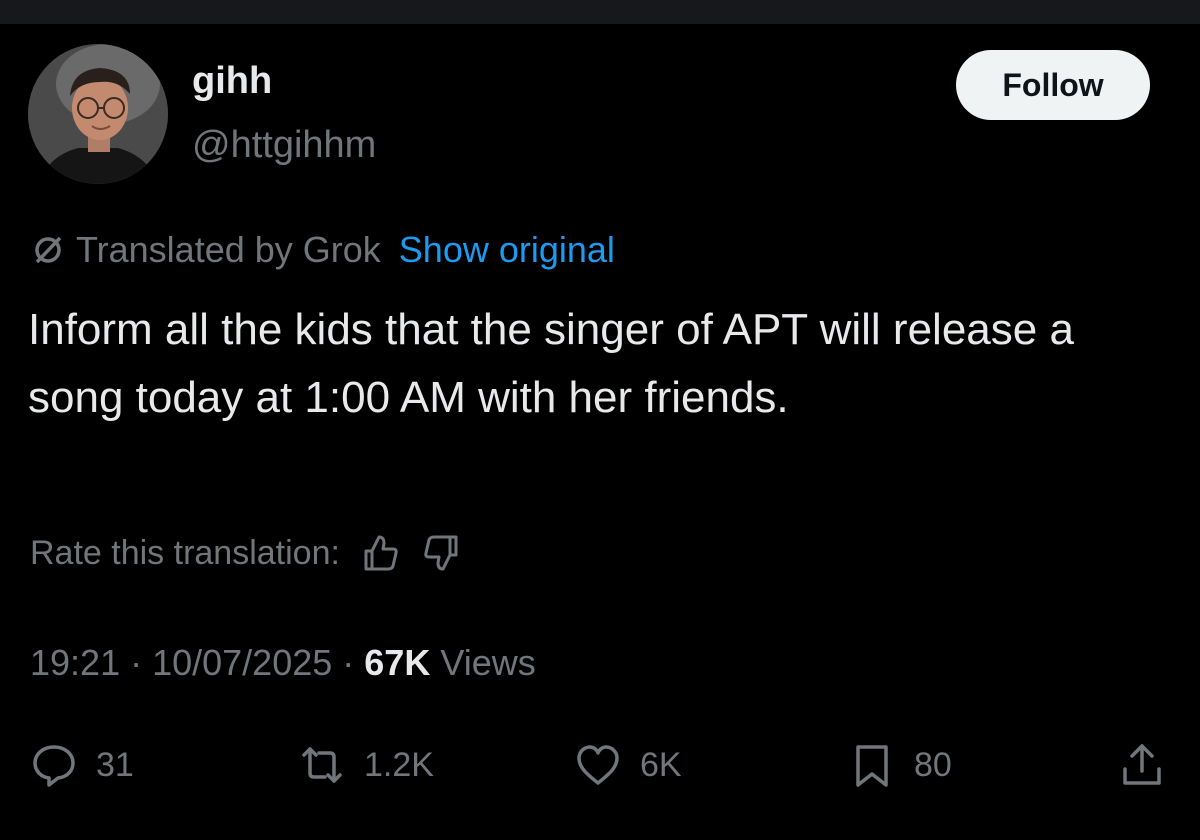 This screenshot has width=1200, height=840. What do you see at coordinates (322, 765) in the screenshot?
I see `repost-icon` at bounding box center [322, 765].